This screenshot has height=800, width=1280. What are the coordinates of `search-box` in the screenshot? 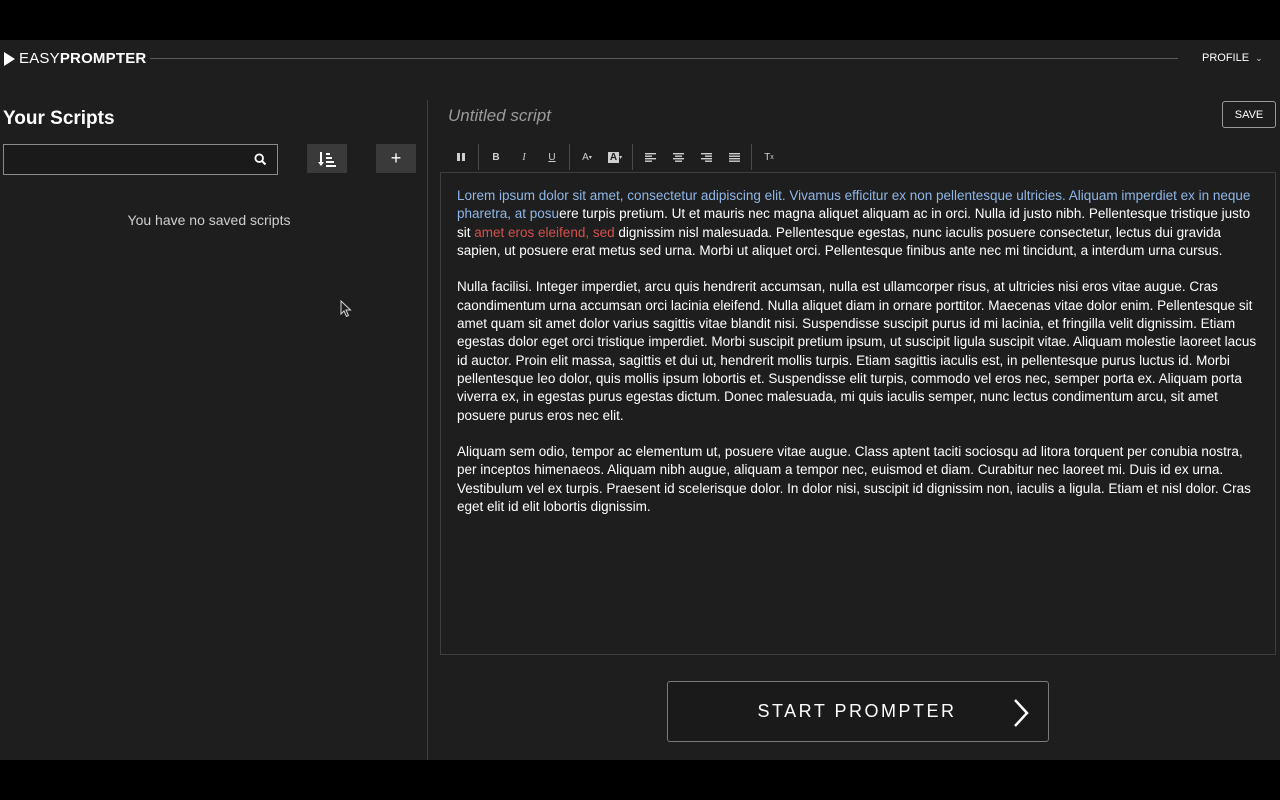 It's located at (140, 159).